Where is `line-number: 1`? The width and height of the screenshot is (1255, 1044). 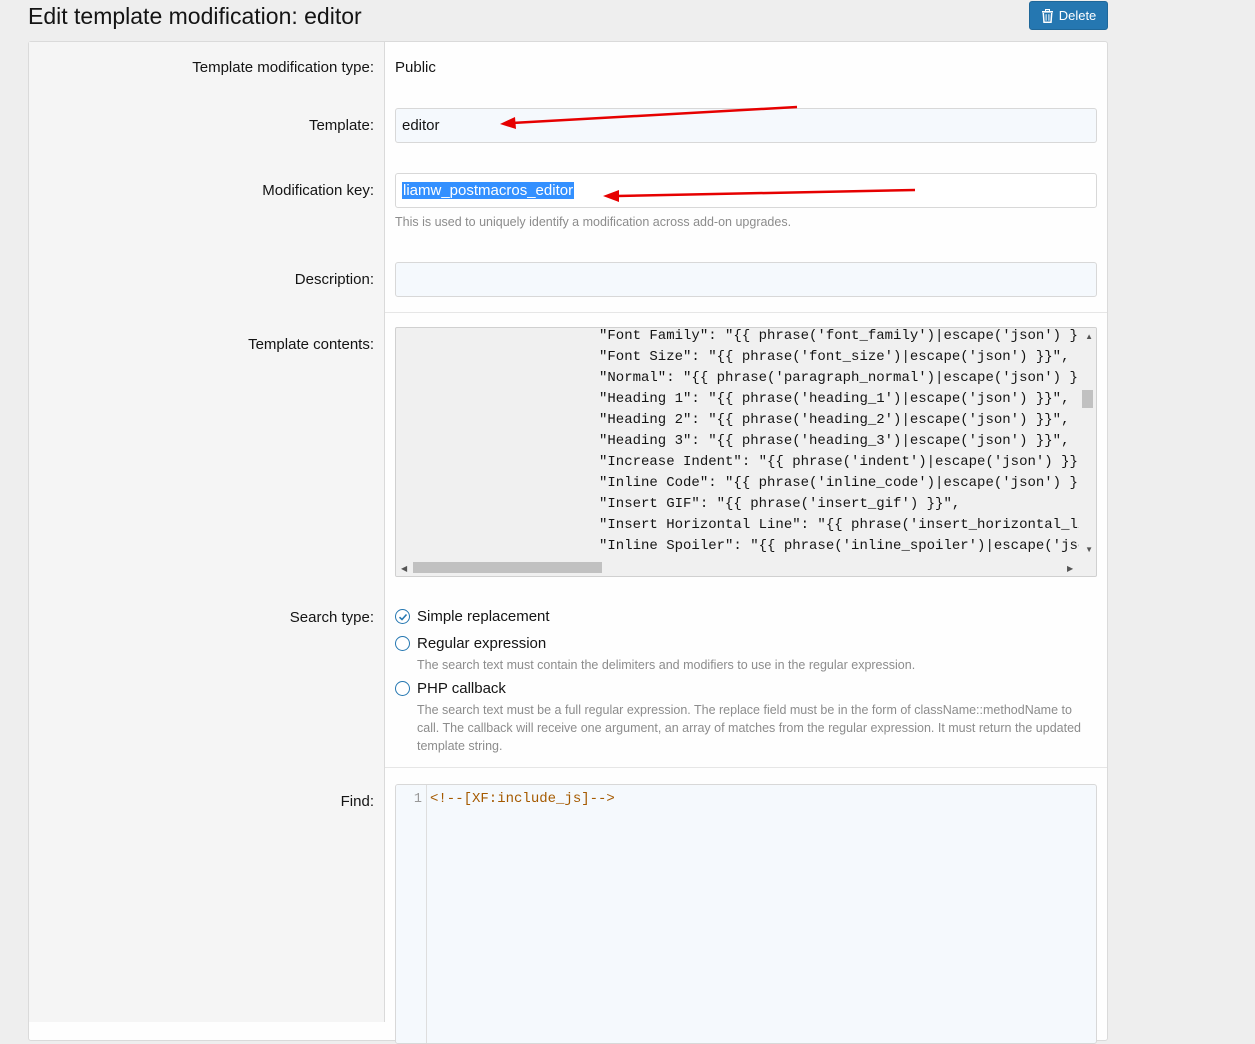 line-number: 1 is located at coordinates (417, 799).